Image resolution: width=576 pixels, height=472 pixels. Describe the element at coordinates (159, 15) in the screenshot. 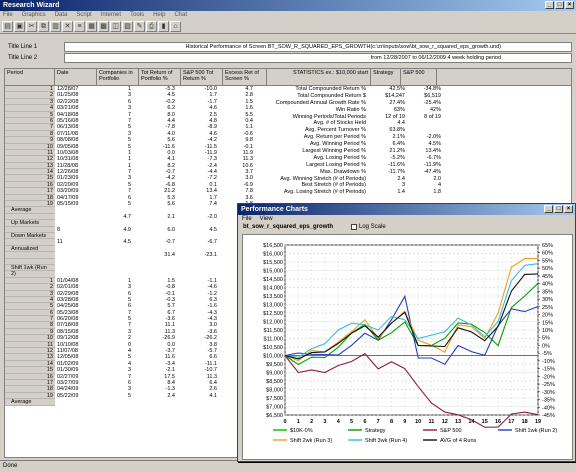

I see `menu-help: Help` at that location.